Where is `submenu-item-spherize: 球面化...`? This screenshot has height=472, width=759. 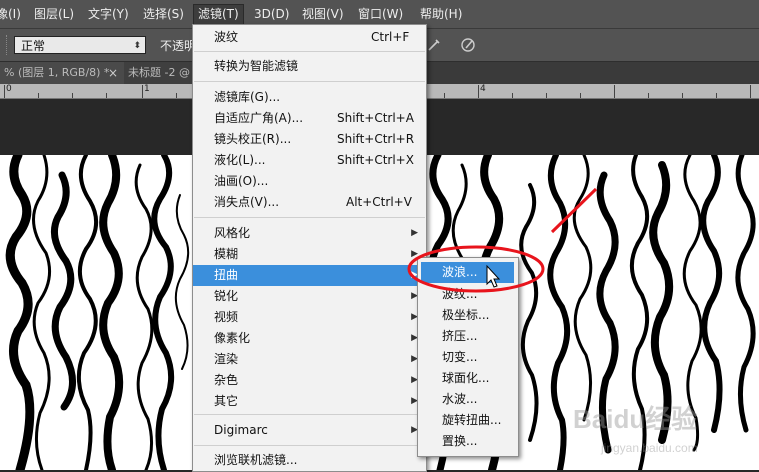 submenu-item-spherize: 球面化... is located at coordinates (468, 378).